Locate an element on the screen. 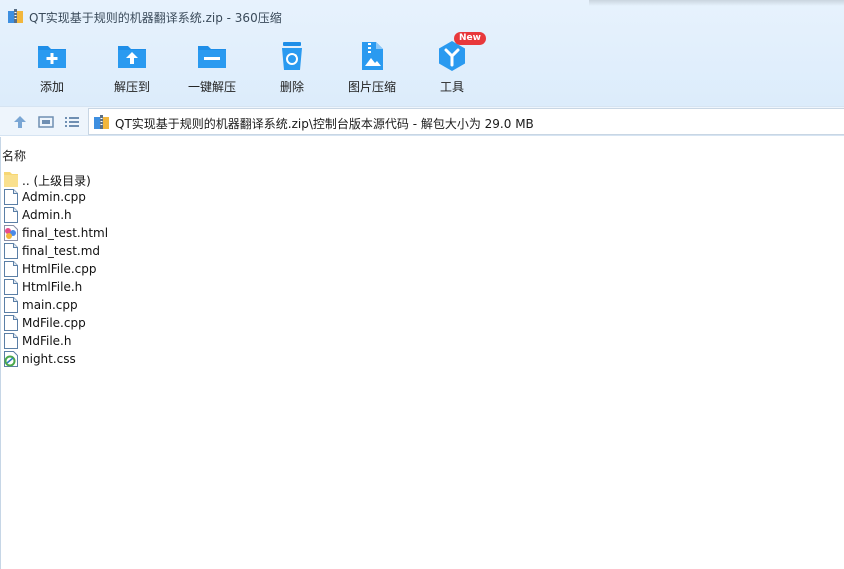  delete-button: 删除 is located at coordinates (292, 68).